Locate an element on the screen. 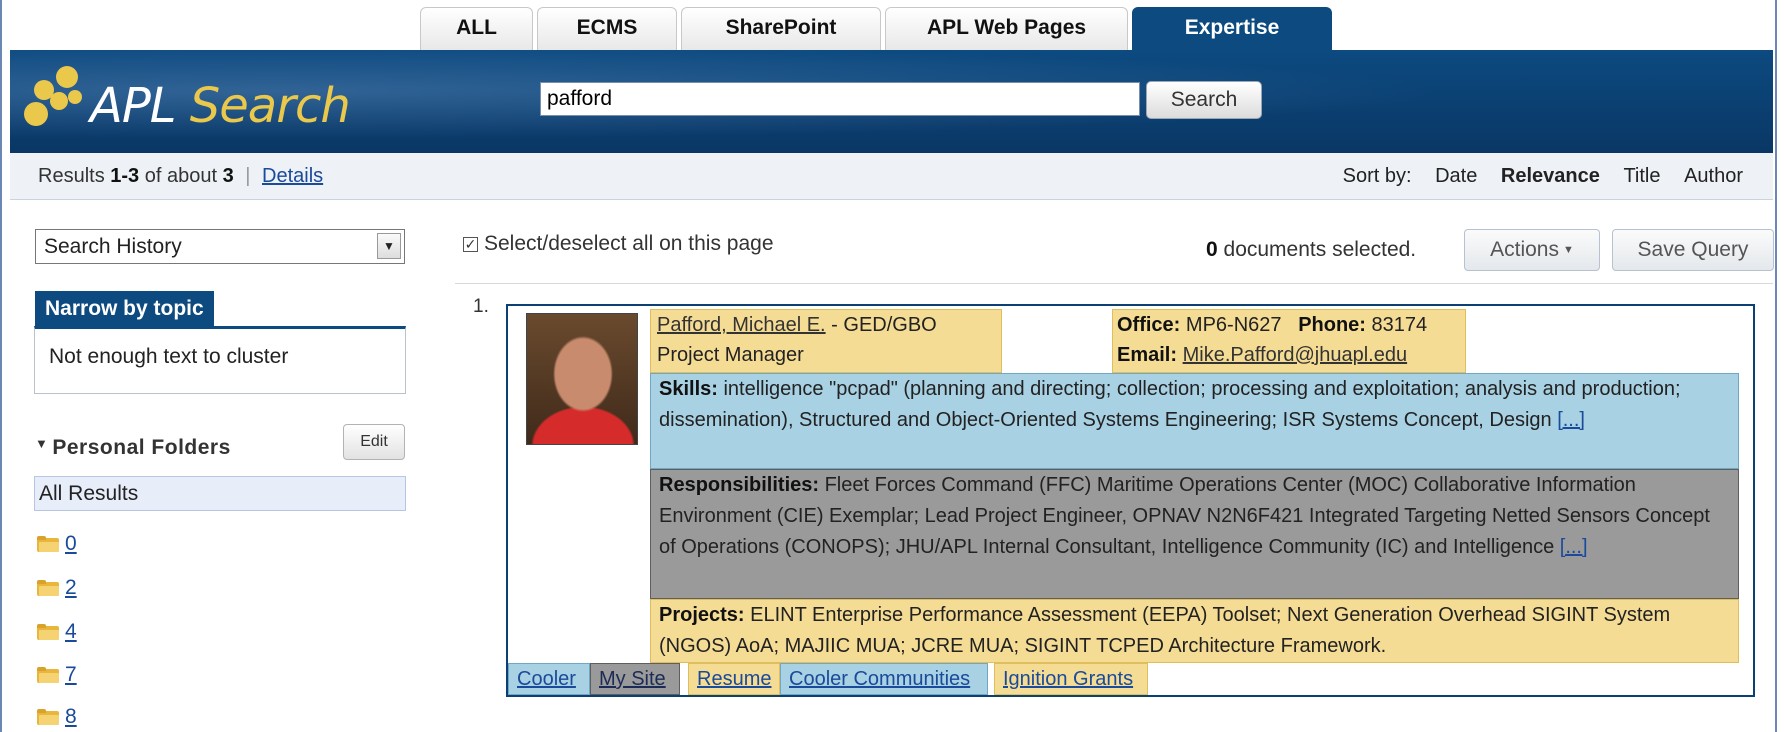  results-total: 3 is located at coordinates (228, 176).